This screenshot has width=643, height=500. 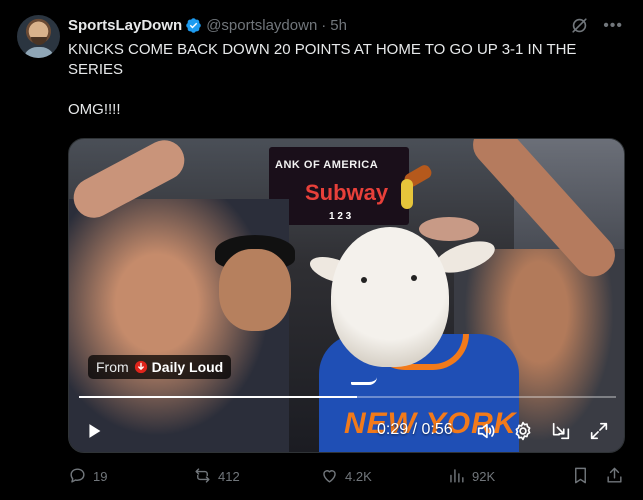 What do you see at coordinates (415, 429) in the screenshot?
I see `video-time: 0:29 / 0:56` at bounding box center [415, 429].